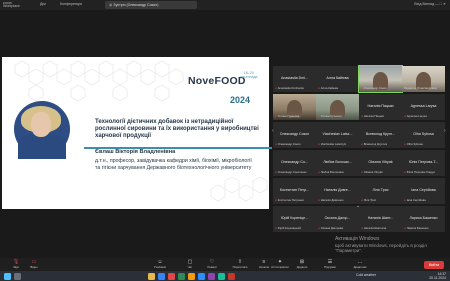 This screenshot has width=450, height=281. What do you see at coordinates (423, 163) in the screenshot?
I see `participant-tile: Юлія Петрова-Т... ⌀Юлія Петрова-Гладун` at bounding box center [423, 163].